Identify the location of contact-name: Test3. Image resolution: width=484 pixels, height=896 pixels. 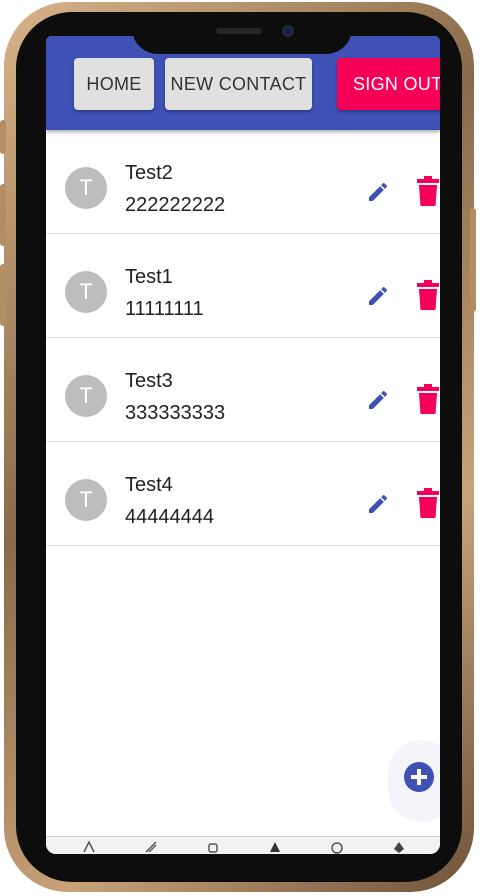
(149, 381).